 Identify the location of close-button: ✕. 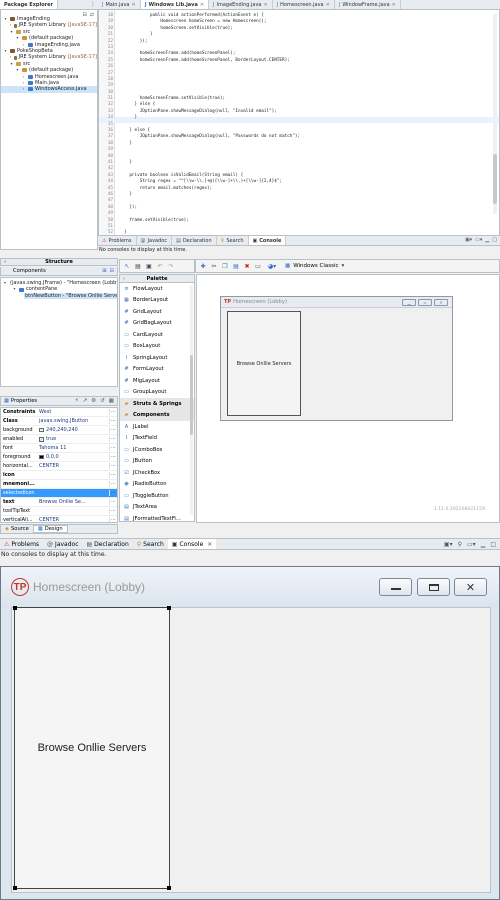
(470, 587).